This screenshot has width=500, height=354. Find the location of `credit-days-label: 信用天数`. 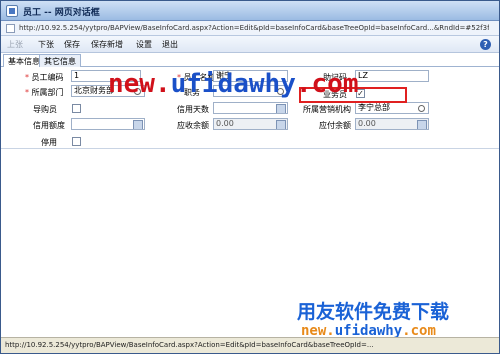

credit-days-label: 信用天数 is located at coordinates (193, 109).